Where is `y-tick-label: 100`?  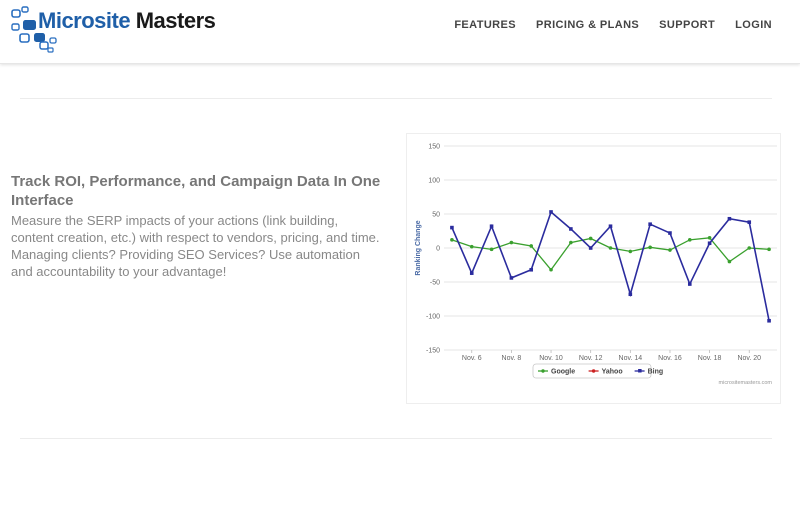 y-tick-label: 100 is located at coordinates (434, 181).